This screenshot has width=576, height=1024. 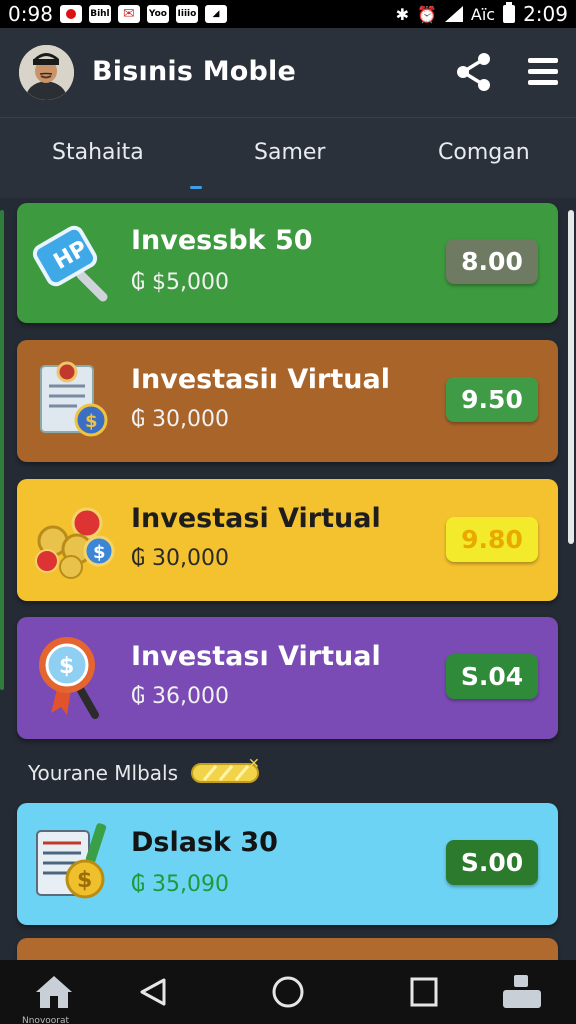 What do you see at coordinates (79, 538) in the screenshot?
I see `coins-pile-icon: $` at bounding box center [79, 538].